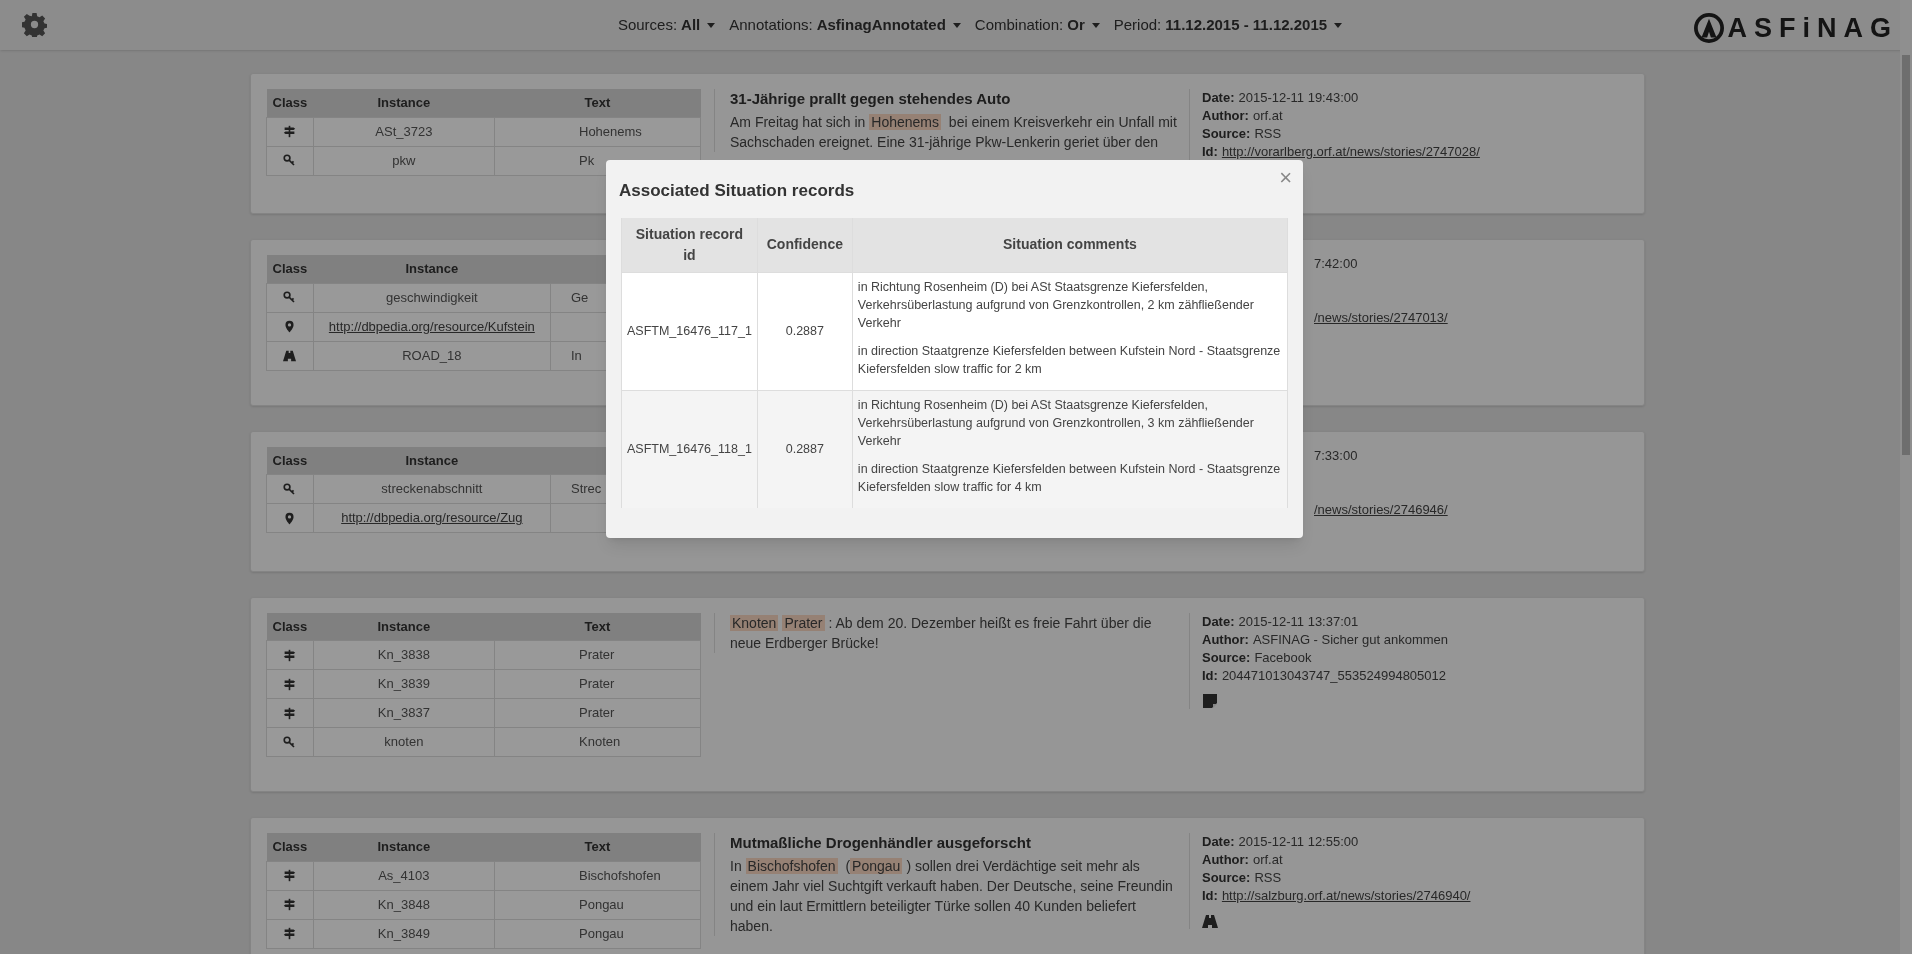  Describe the element at coordinates (1285, 178) in the screenshot. I see `close-button: ×` at that location.